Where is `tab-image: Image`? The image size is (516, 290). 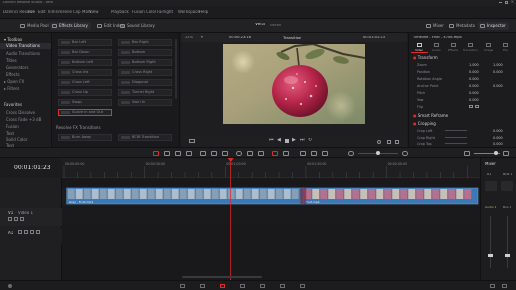
tab-image: Image is located at coordinates (488, 47).